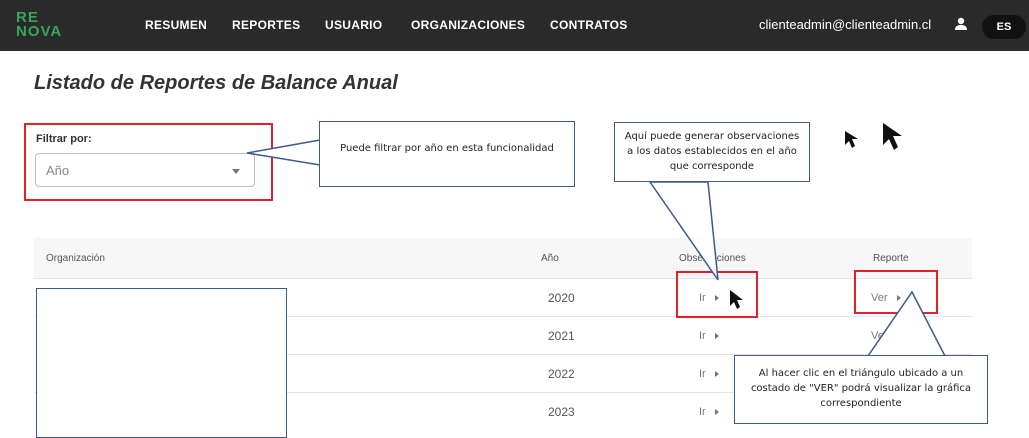 This screenshot has height=438, width=1029. Describe the element at coordinates (283, 152) in the screenshot. I see `filter-callout-pointer` at that location.